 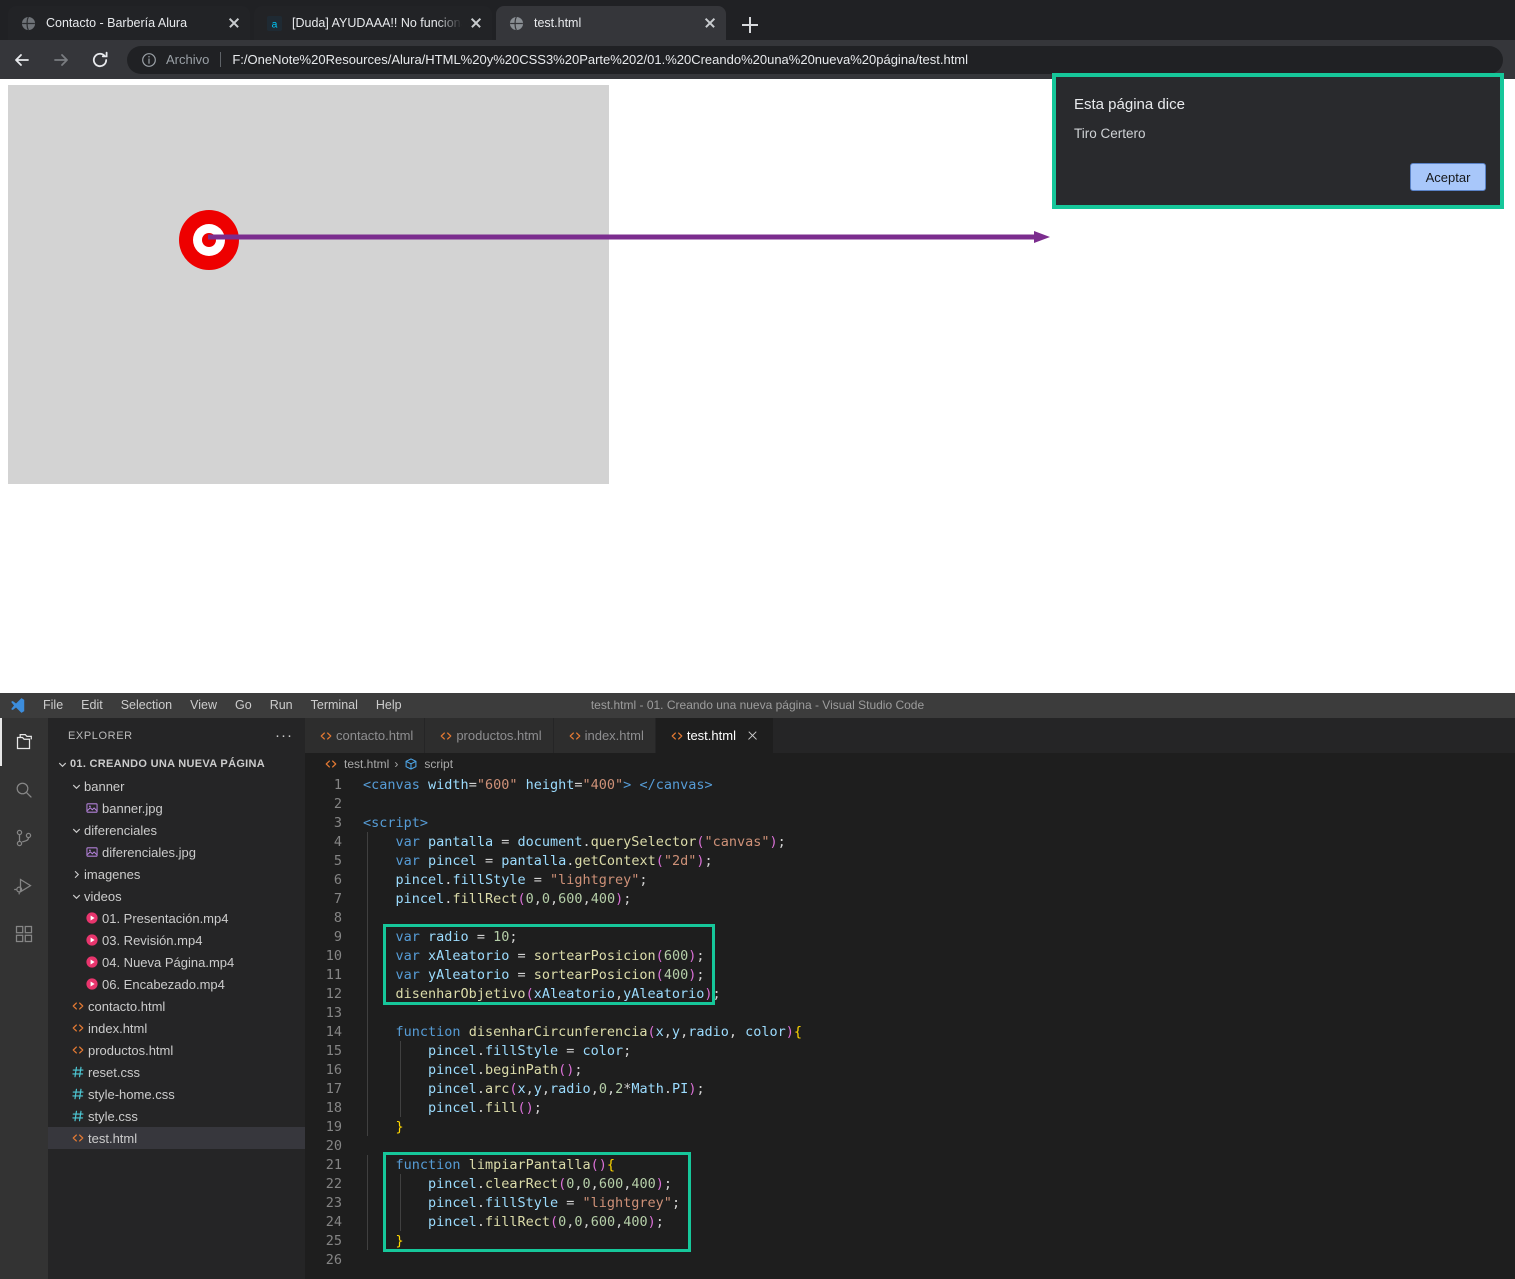 I want to click on explorer-item-contacto-html: contacto.html, so click(x=176, y=1006).